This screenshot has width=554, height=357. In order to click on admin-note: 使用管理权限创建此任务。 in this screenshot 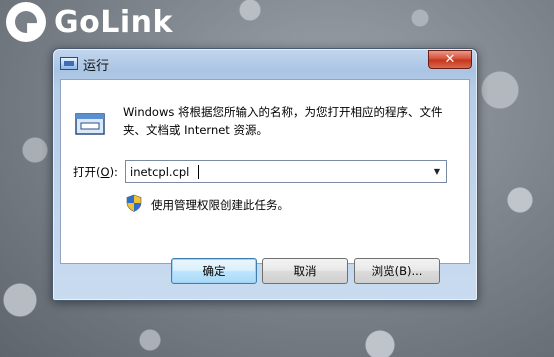, I will do `click(220, 205)`.